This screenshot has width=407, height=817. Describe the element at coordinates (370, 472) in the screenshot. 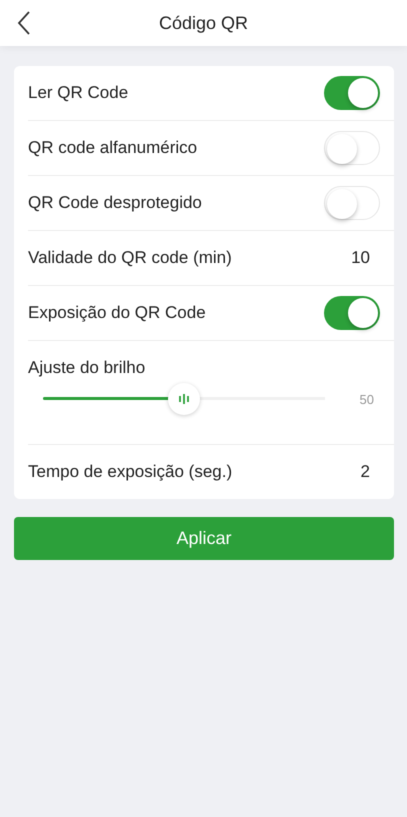

I see `setting-value: 2` at that location.